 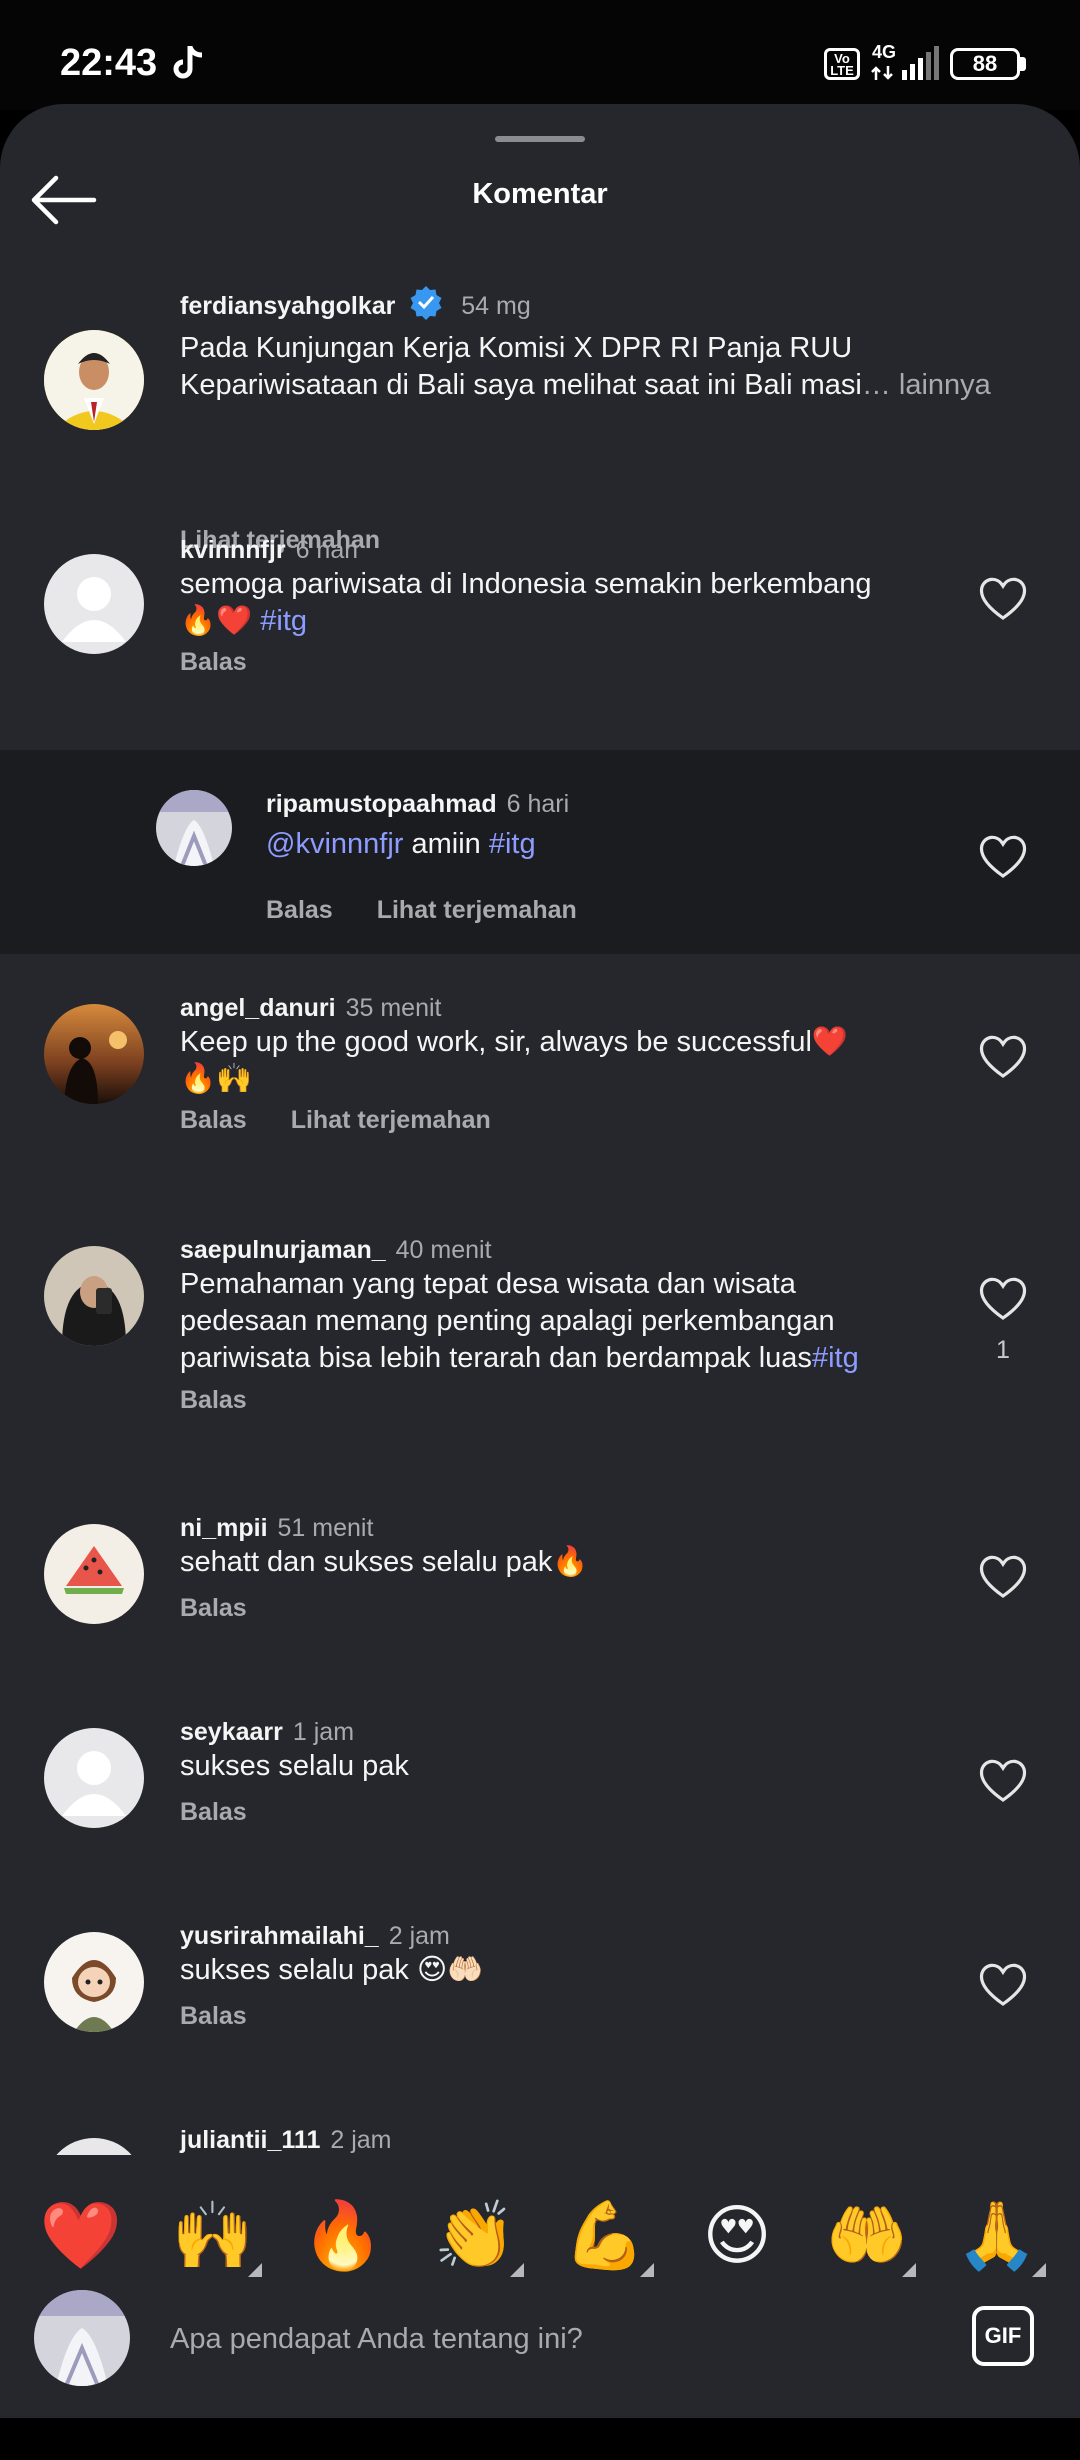 I want to click on comment-input, so click(x=550, y=2339).